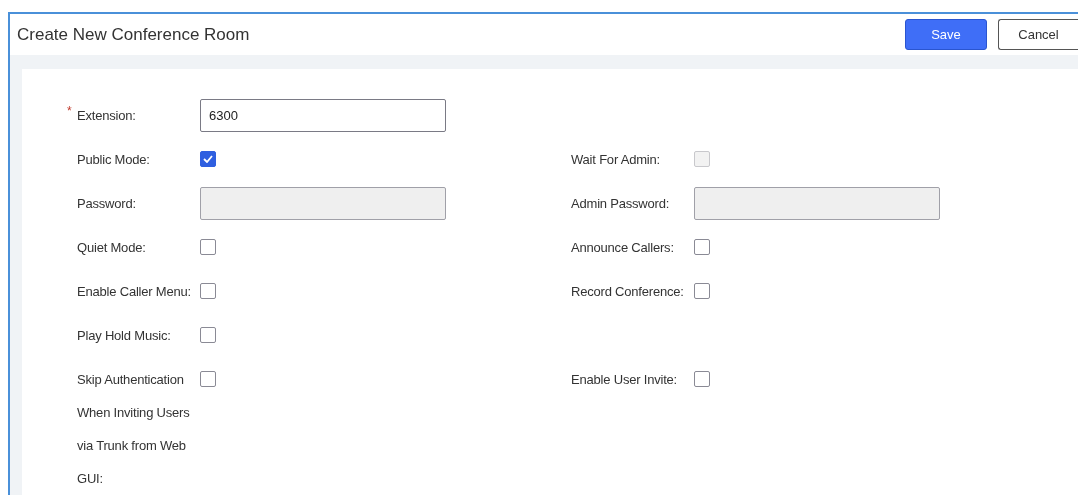 Image resolution: width=1078 pixels, height=495 pixels. Describe the element at coordinates (134, 292) in the screenshot. I see `field-label: Enable Caller Menu:` at that location.